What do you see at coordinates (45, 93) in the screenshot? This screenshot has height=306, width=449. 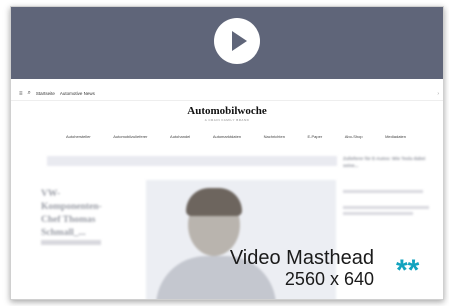 I see `nav-link-home: Startseite` at bounding box center [45, 93].